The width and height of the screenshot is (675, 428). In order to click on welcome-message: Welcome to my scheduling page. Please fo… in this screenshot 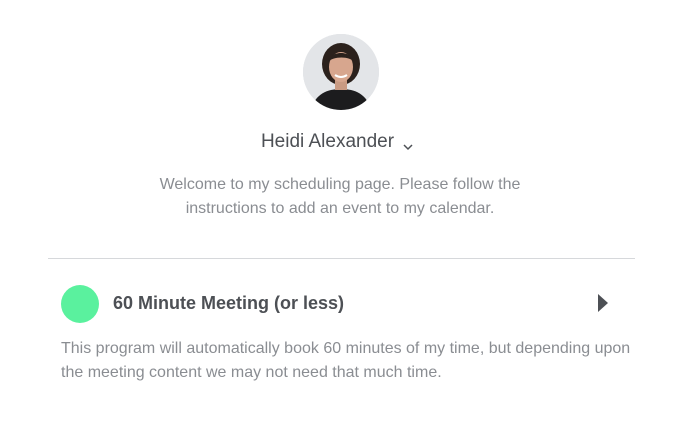, I will do `click(340, 196)`.